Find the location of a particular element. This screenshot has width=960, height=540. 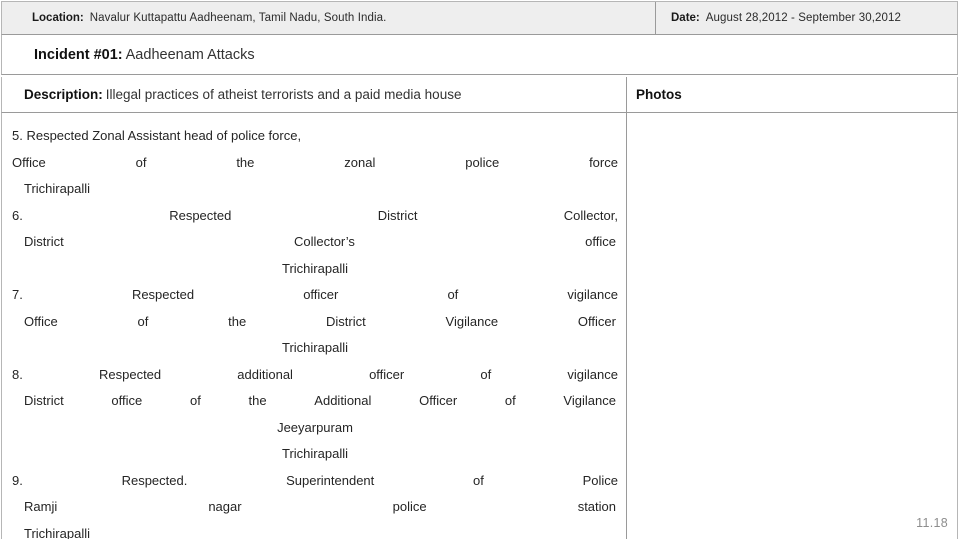

description-line: 6. Respected District Collector, is located at coordinates (315, 216).